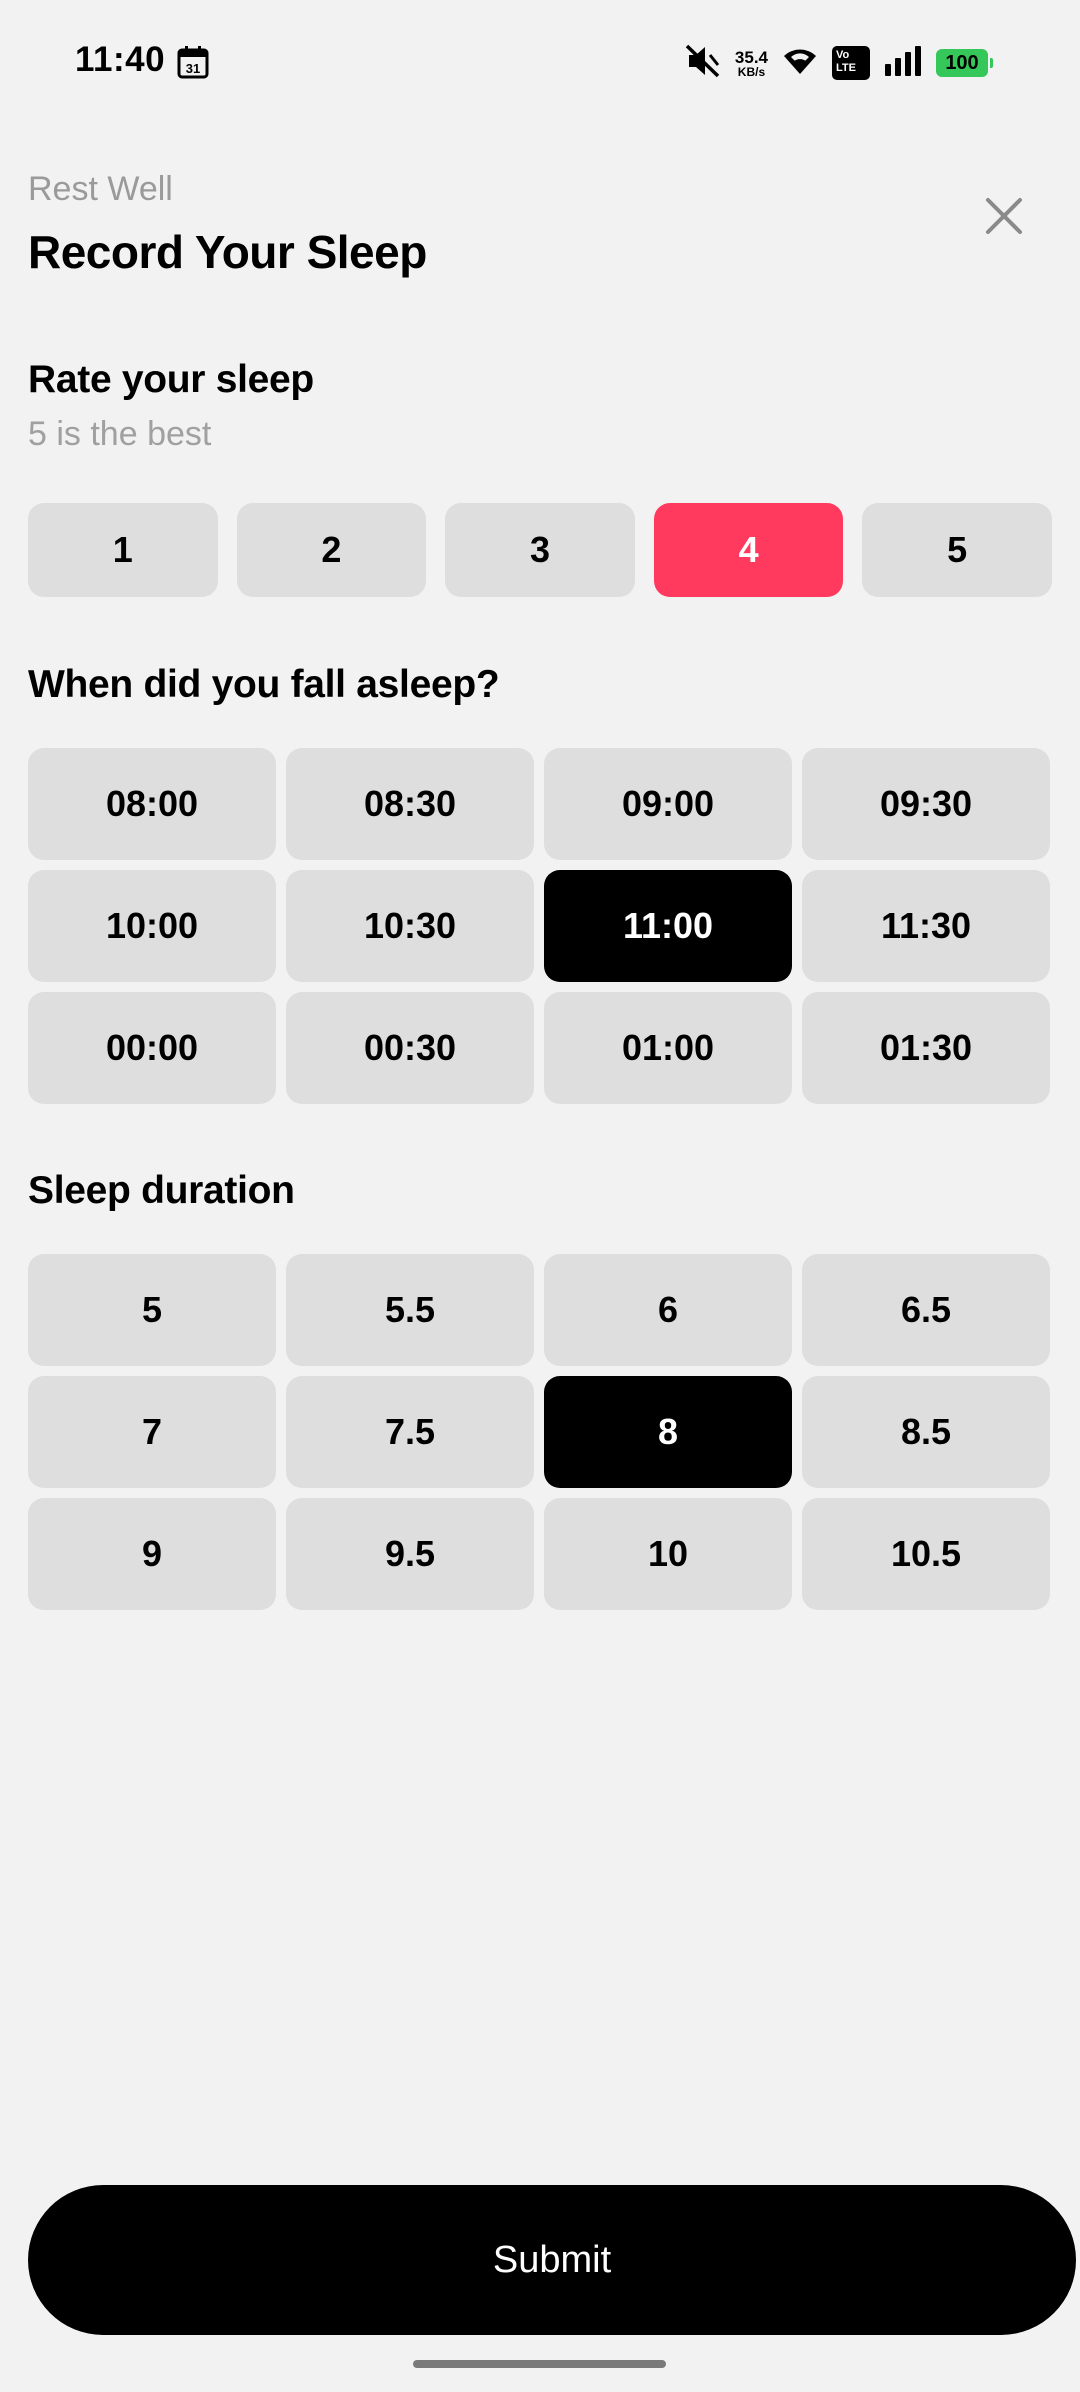 Image resolution: width=1080 pixels, height=2392 pixels. What do you see at coordinates (152, 926) in the screenshot?
I see `time-option: 10:00` at bounding box center [152, 926].